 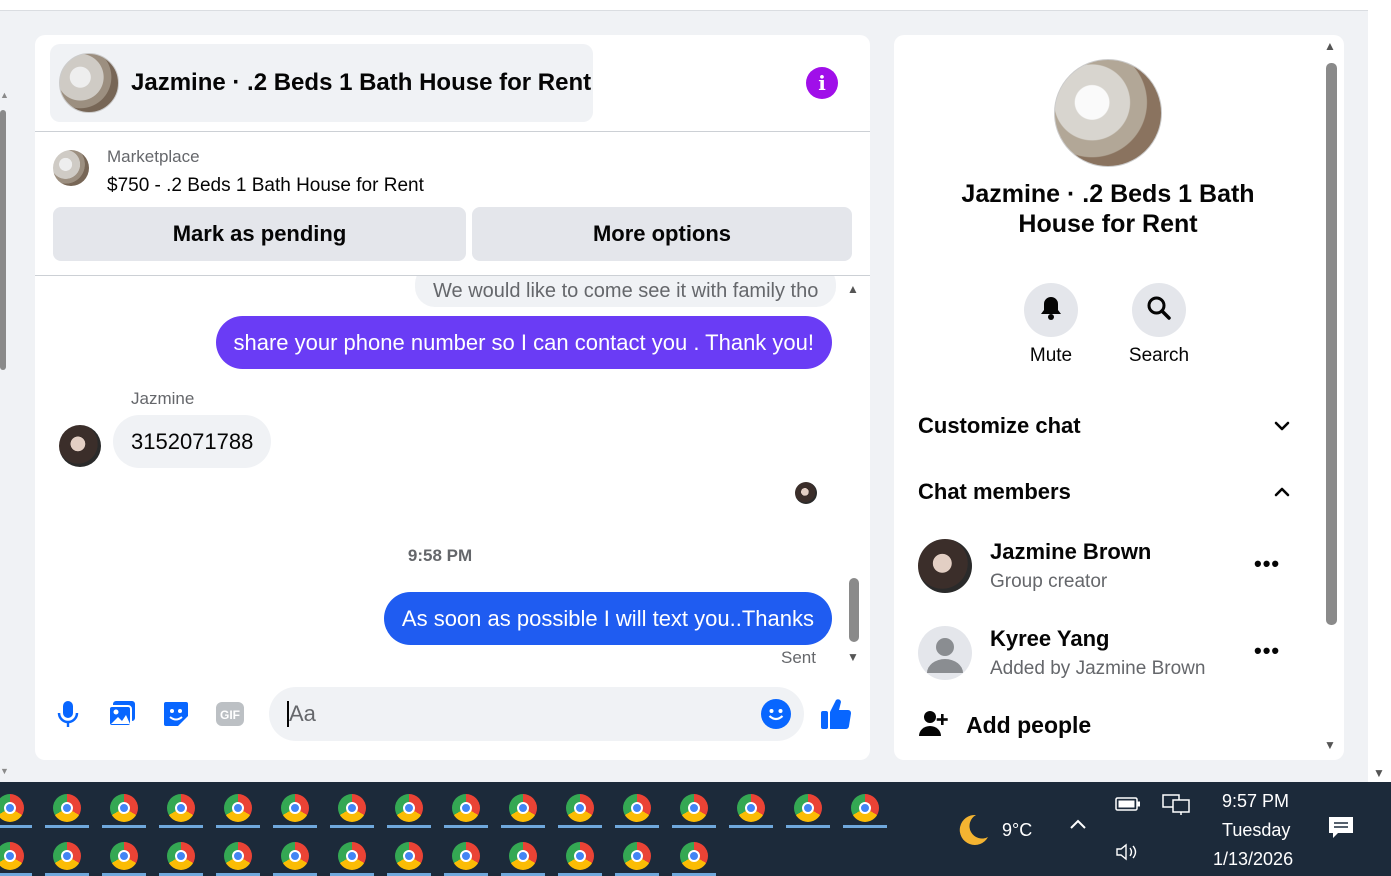 I want to click on listing-thumbnail, so click(x=71, y=168).